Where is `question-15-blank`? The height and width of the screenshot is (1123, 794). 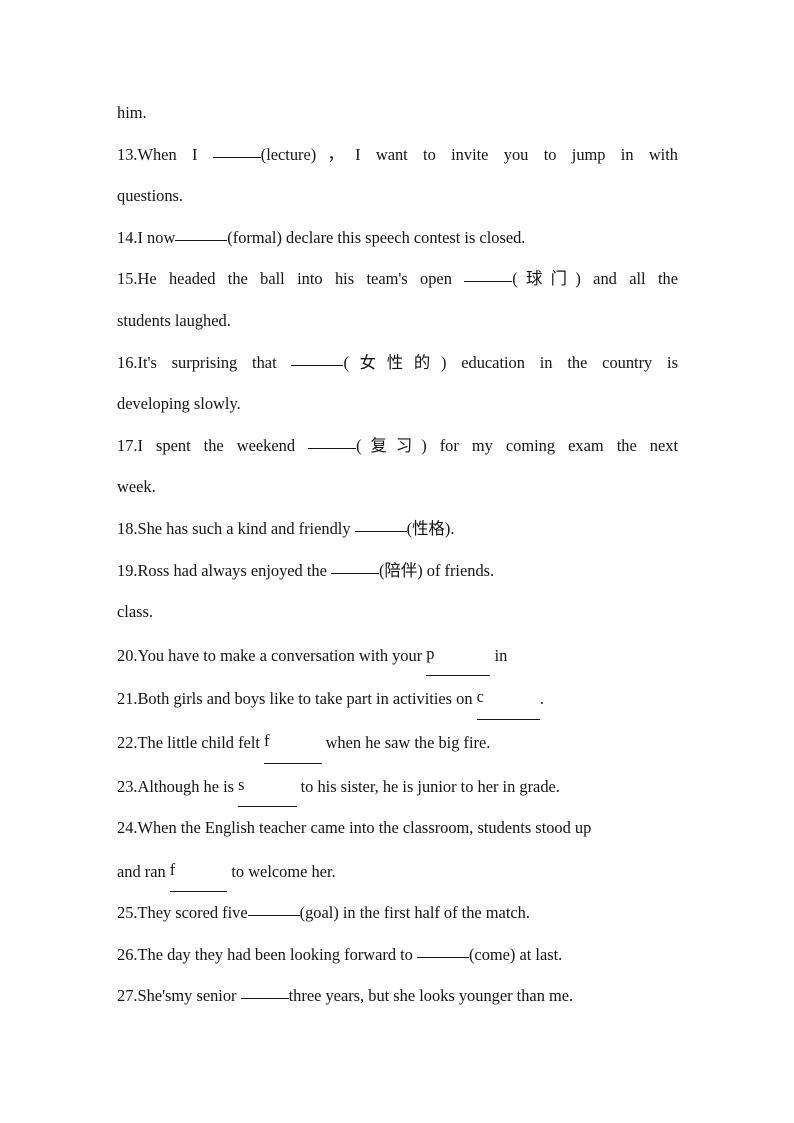 question-15-blank is located at coordinates (488, 275).